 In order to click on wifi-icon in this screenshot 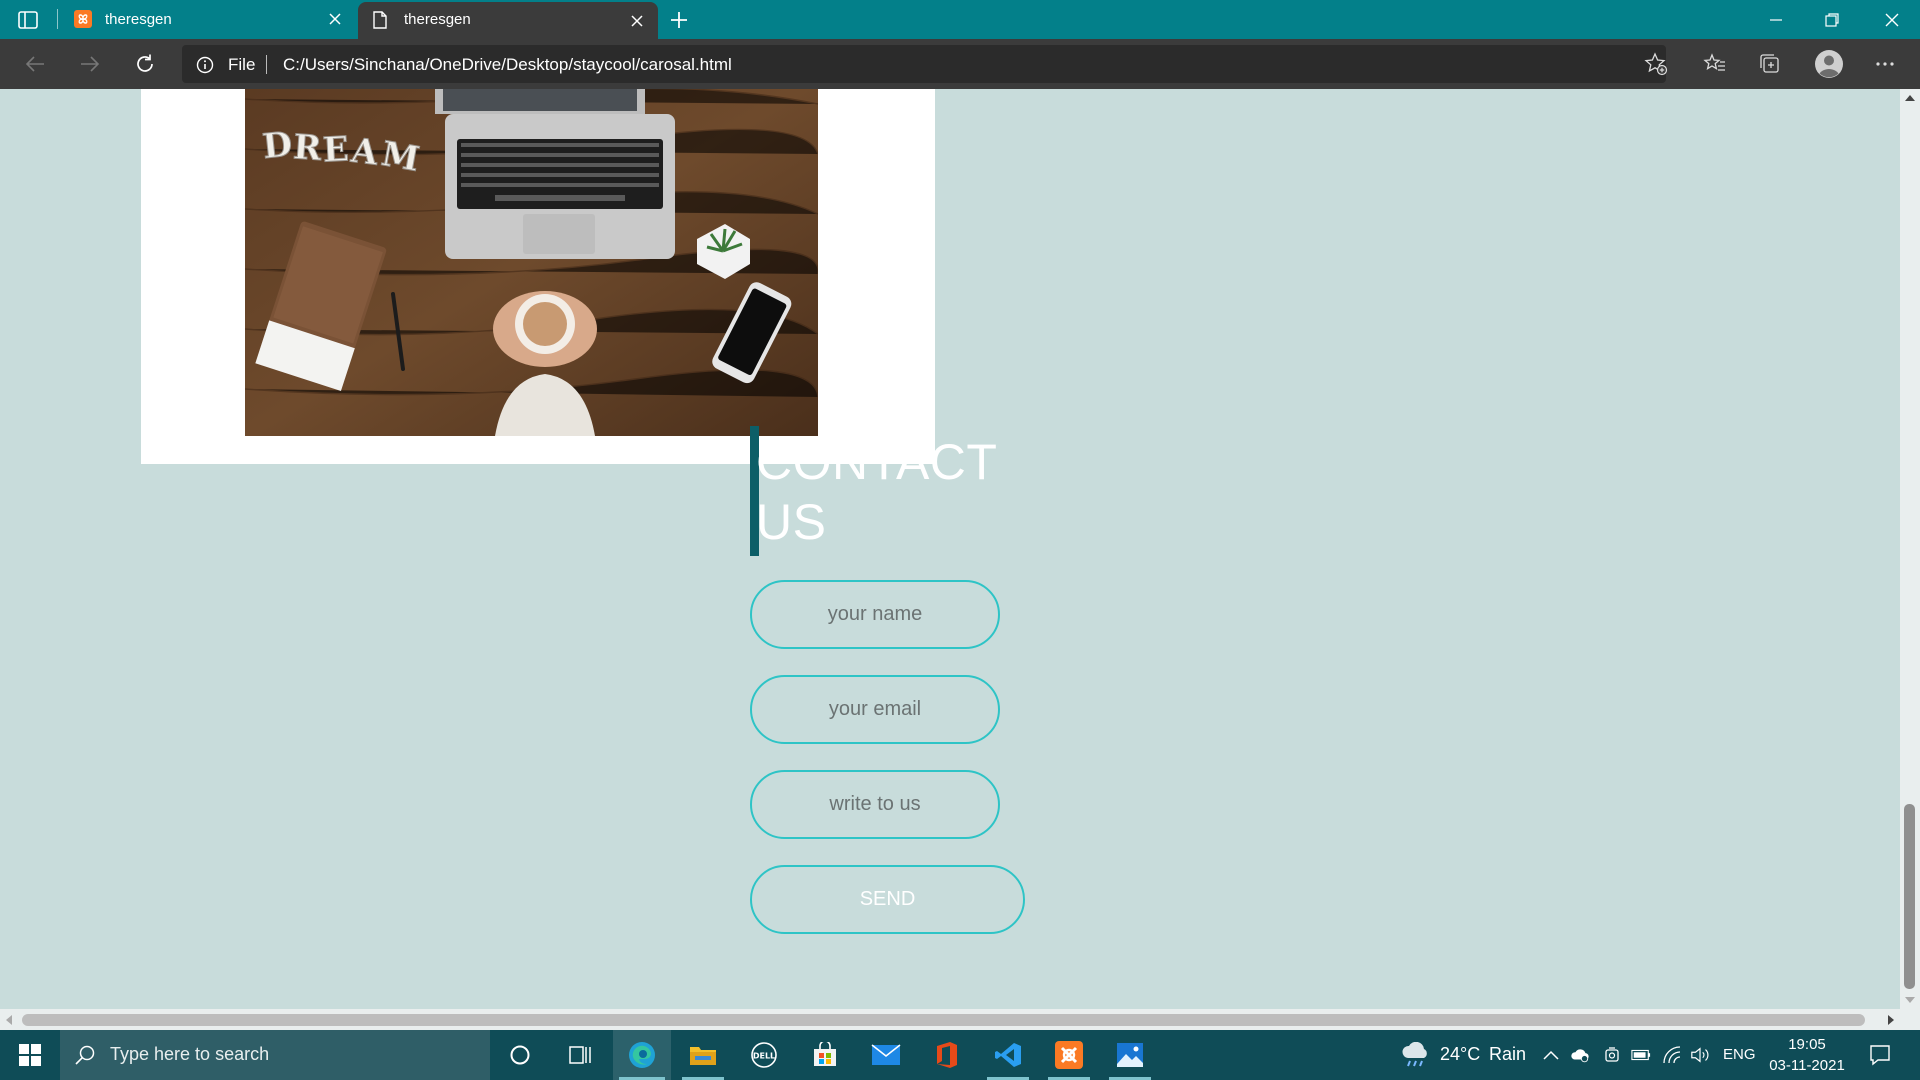, I will do `click(1672, 1055)`.